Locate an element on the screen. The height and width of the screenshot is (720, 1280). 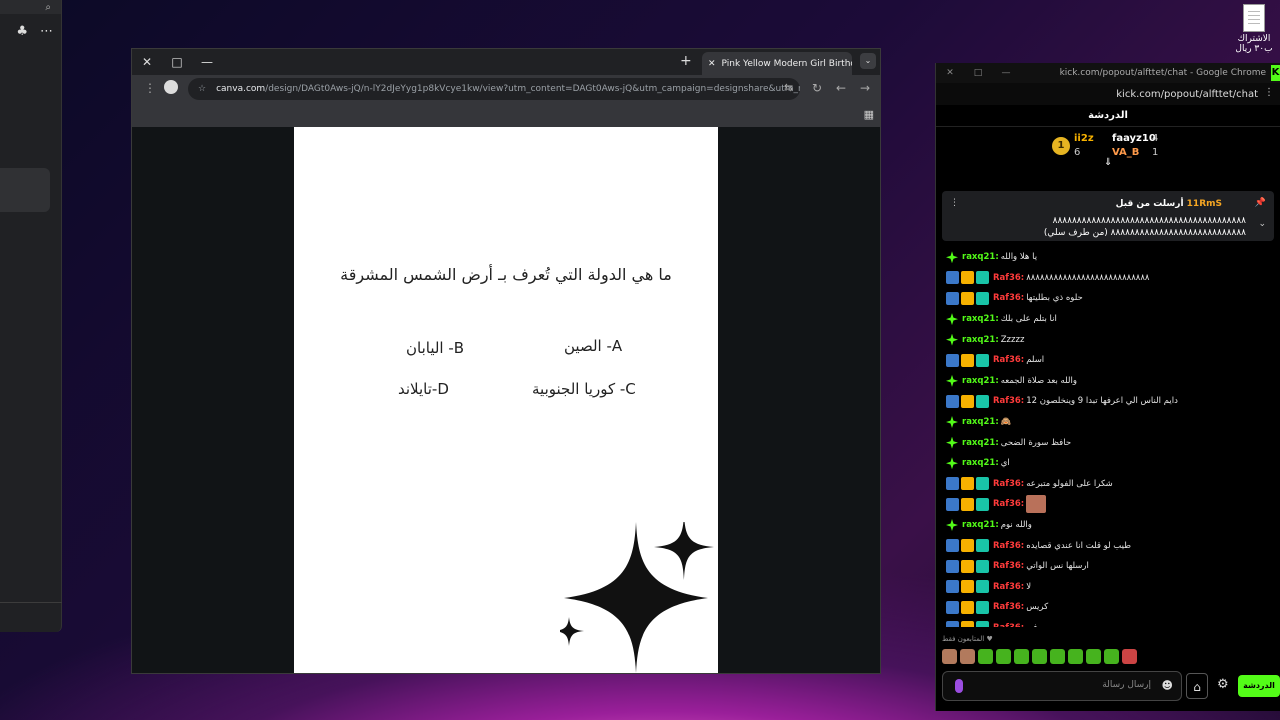
url-host: canva.com is located at coordinates (241, 89).